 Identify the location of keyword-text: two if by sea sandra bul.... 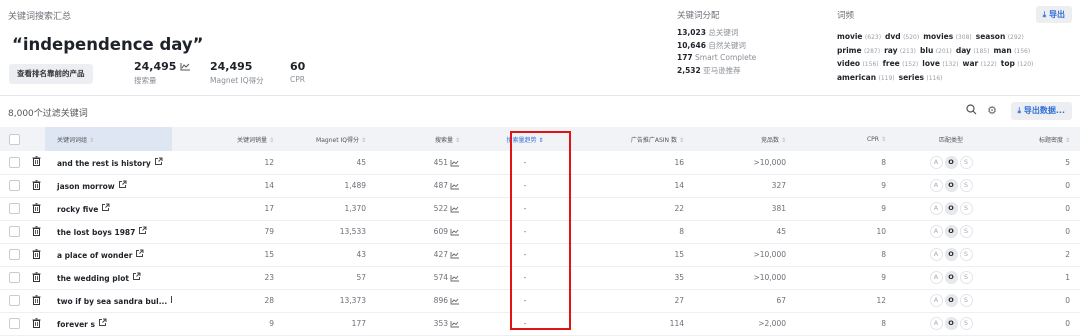
(112, 301).